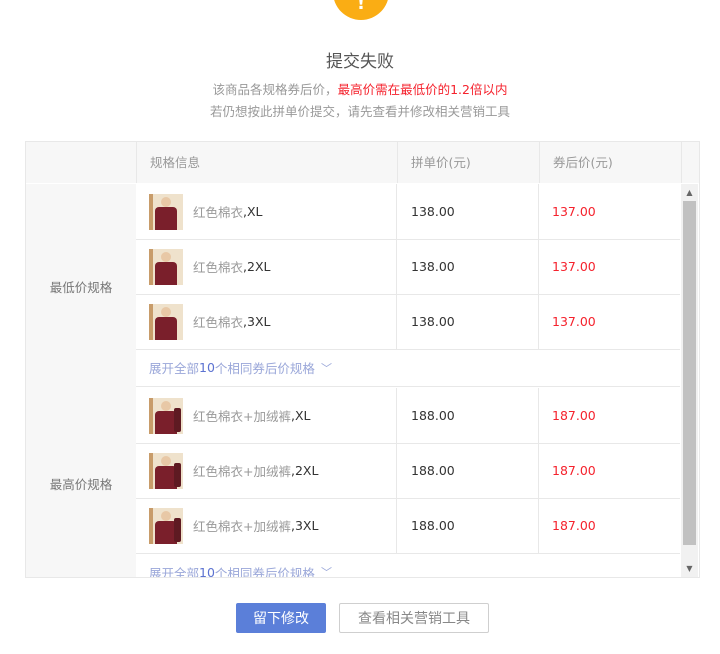  What do you see at coordinates (583, 162) in the screenshot?
I see `header-coupon: 券后价(元)` at bounding box center [583, 162].